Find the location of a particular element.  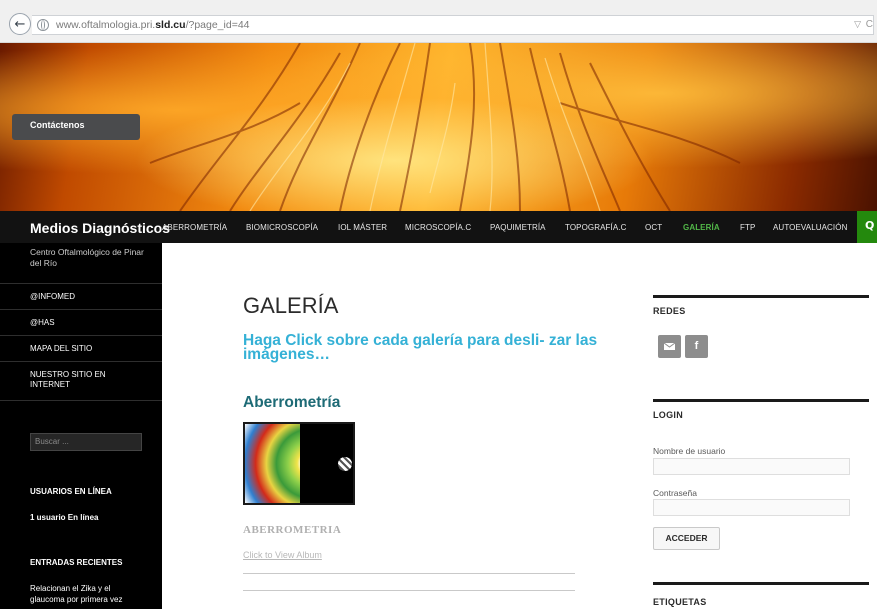

password-field is located at coordinates (751, 507).